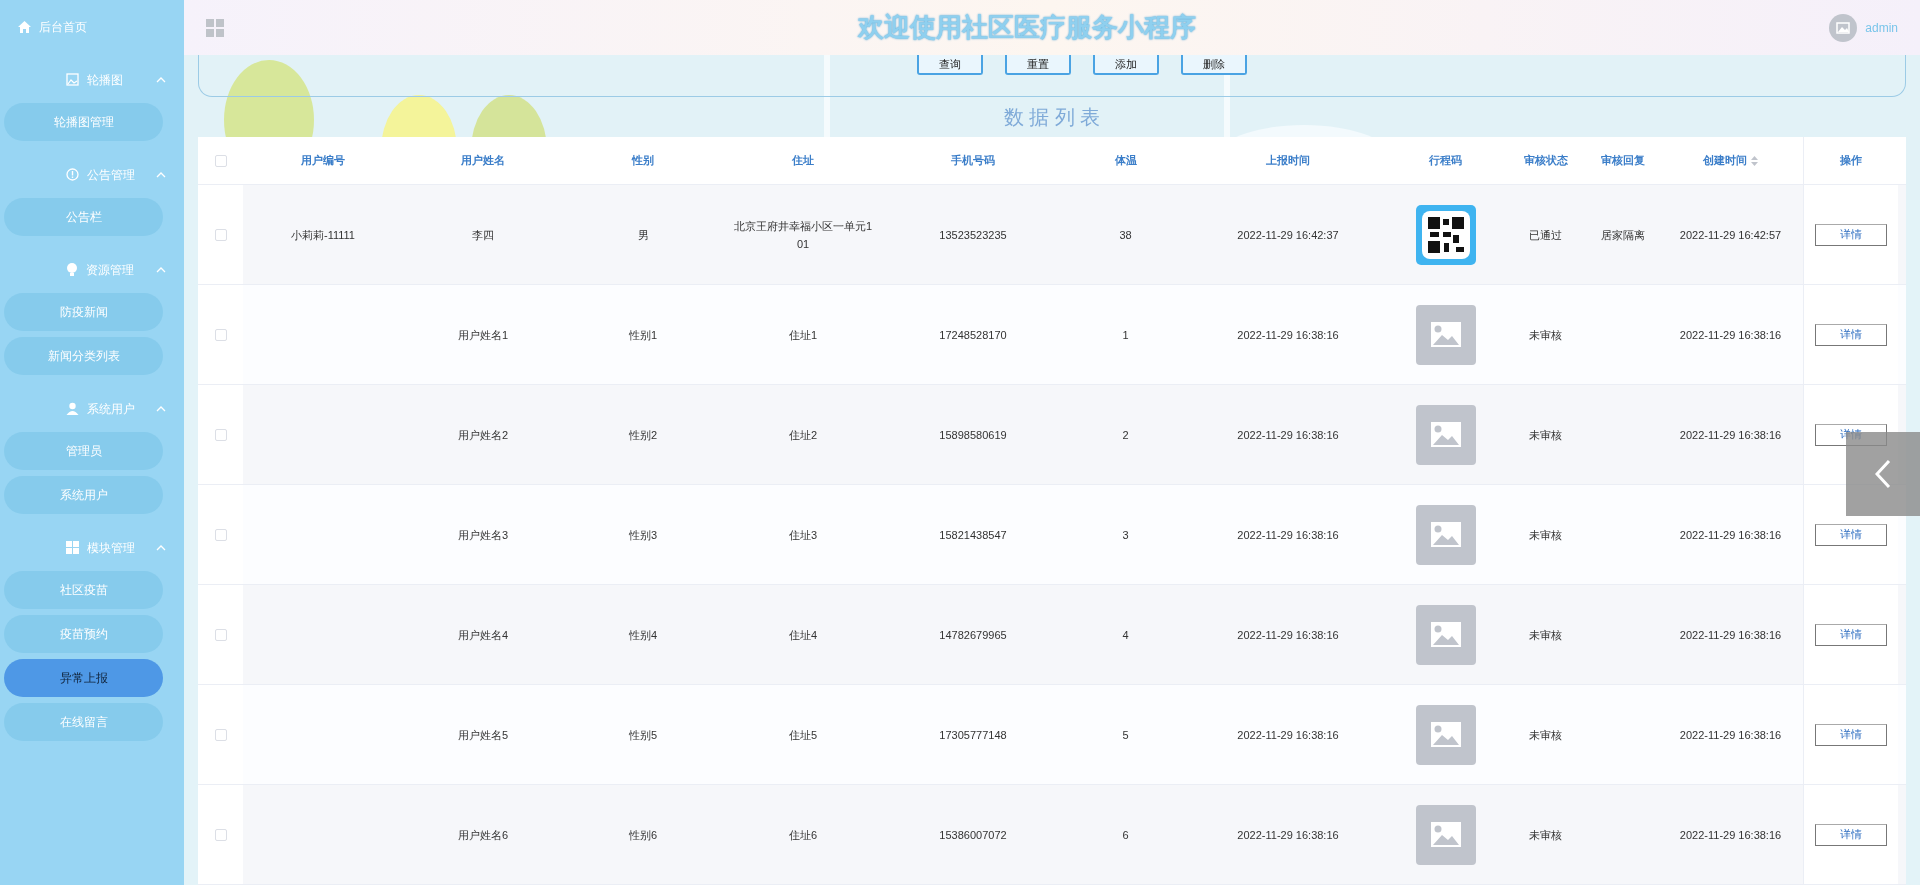 This screenshot has width=1920, height=885. What do you see at coordinates (1623, 161) in the screenshot?
I see `column-header: 审核回复` at bounding box center [1623, 161].